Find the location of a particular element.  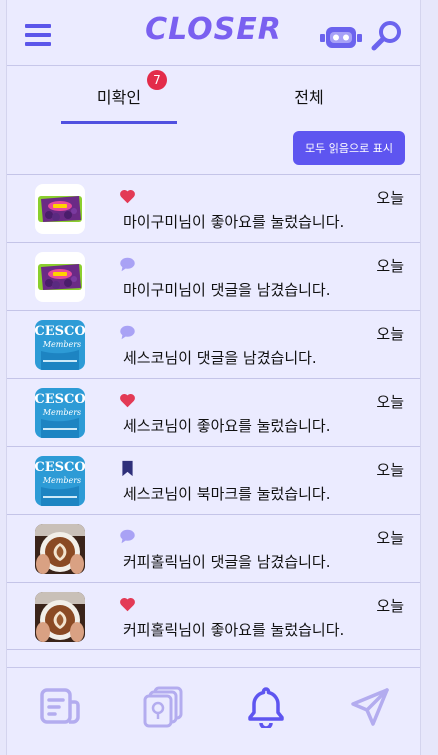

mark-all-read-button: 모두 읽음으로 표시 is located at coordinates (349, 148).